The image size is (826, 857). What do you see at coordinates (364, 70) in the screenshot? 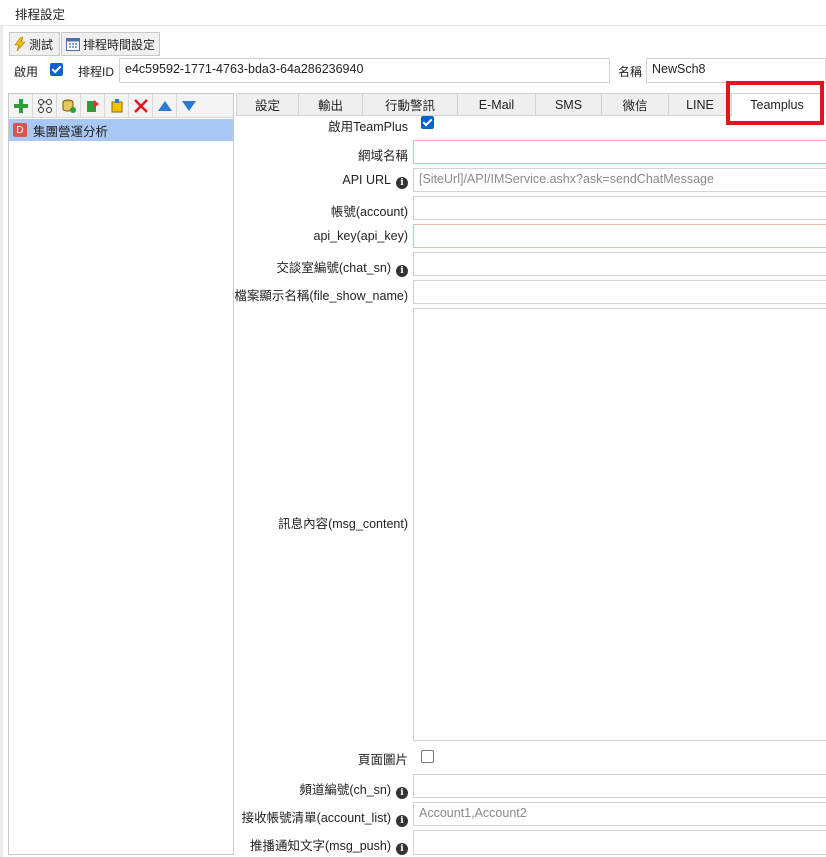
I see `schedule-id-field: e4c59592-1771-4763-bda3-64a286236940` at bounding box center [364, 70].